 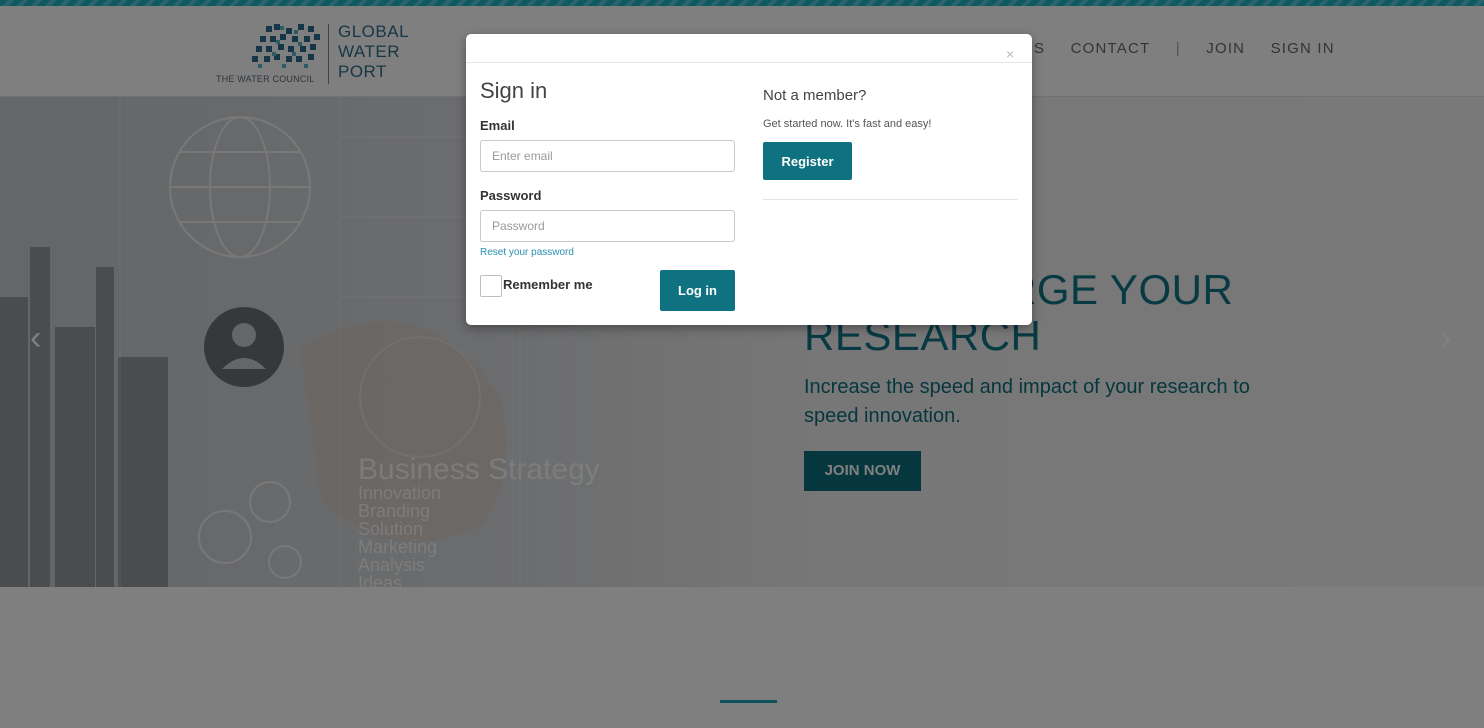 I want to click on signin-title: Sign in, so click(x=514, y=90).